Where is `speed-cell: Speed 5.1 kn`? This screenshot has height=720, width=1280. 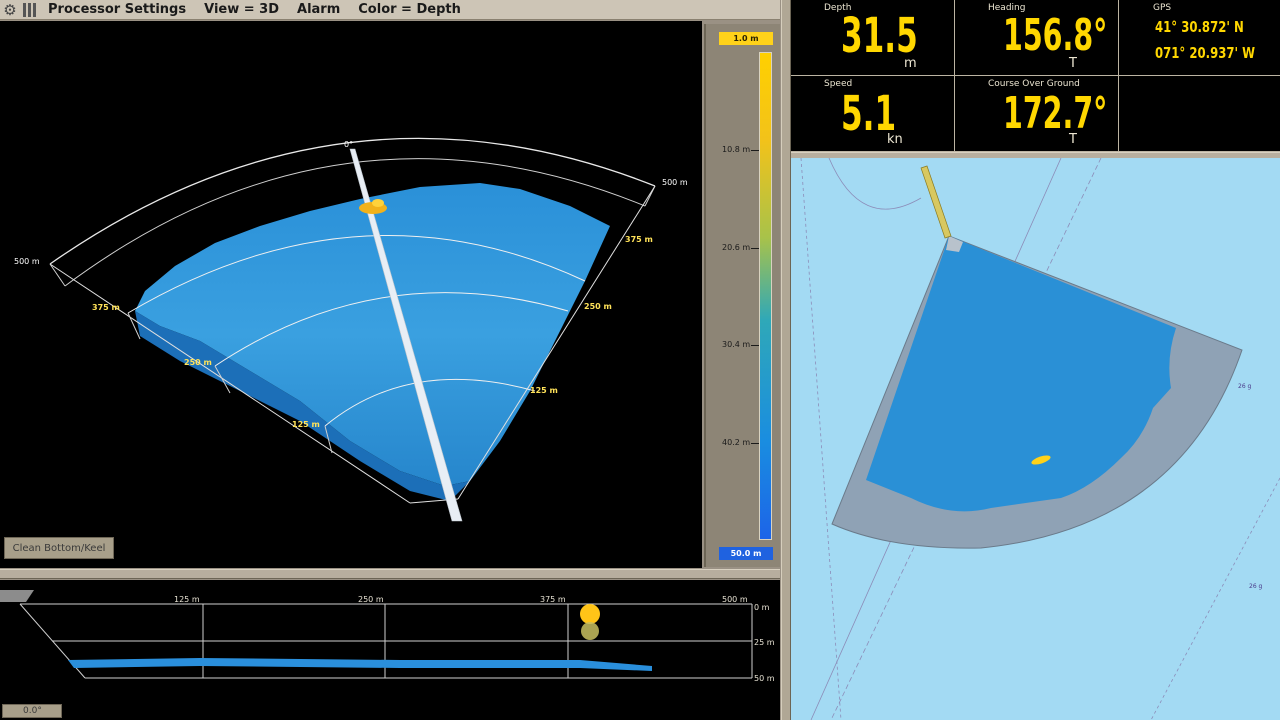
speed-cell: Speed 5.1 kn is located at coordinates (873, 114).